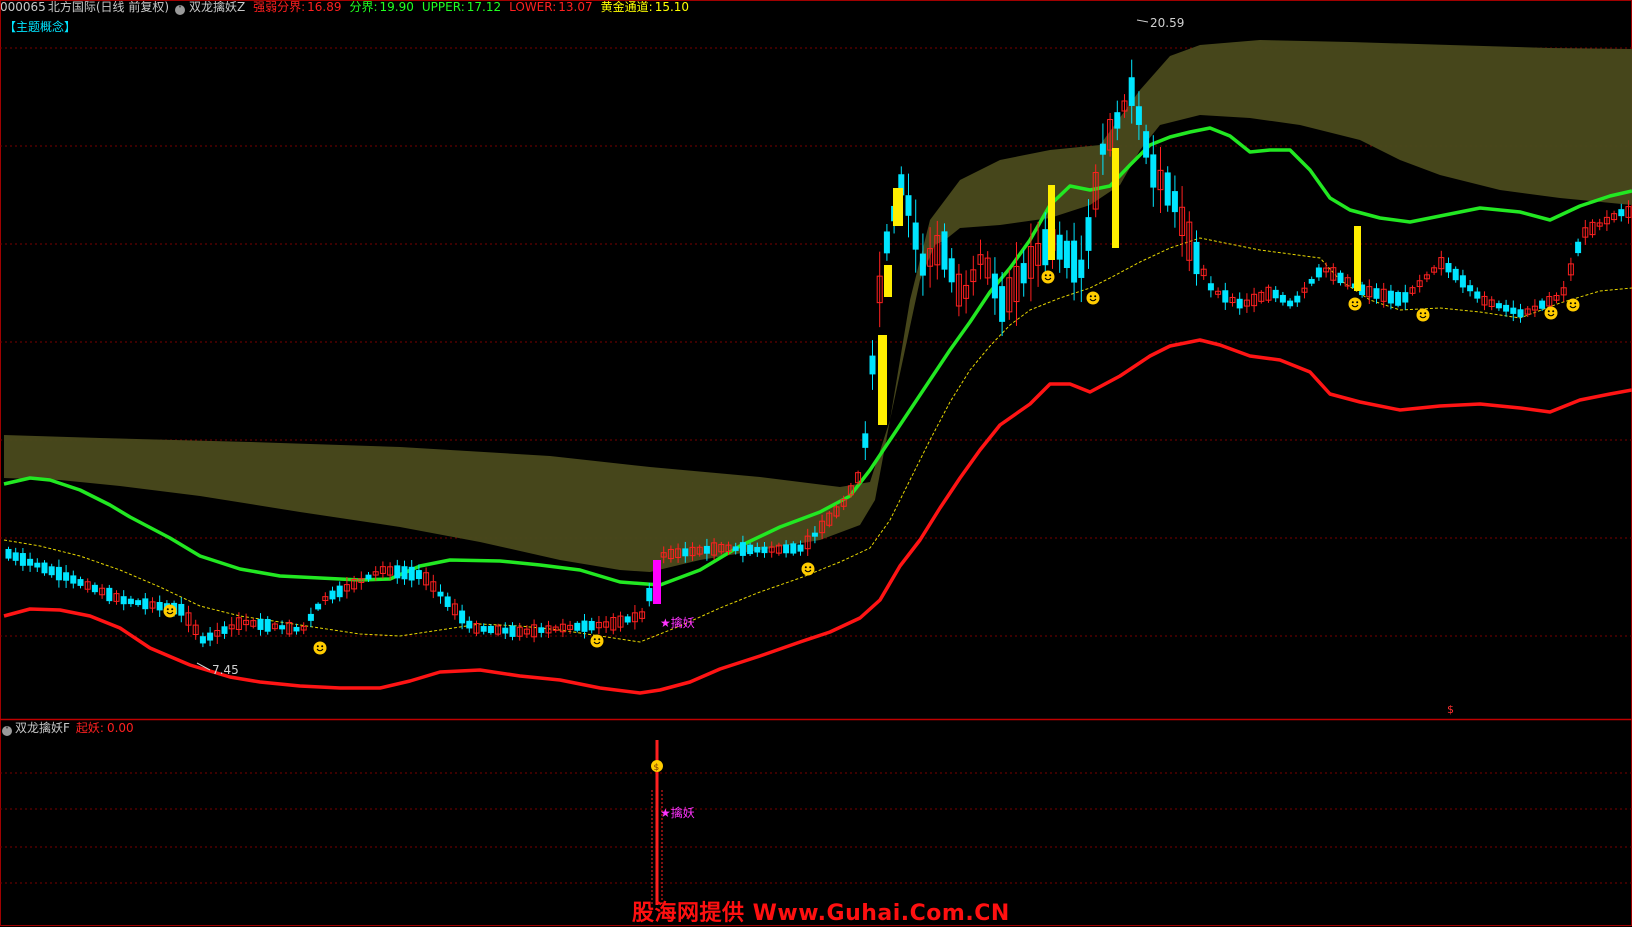 This screenshot has width=1632, height=927. Describe the element at coordinates (42, 728) in the screenshot. I see `sub-indicator-name: 双龙擒妖F` at that location.